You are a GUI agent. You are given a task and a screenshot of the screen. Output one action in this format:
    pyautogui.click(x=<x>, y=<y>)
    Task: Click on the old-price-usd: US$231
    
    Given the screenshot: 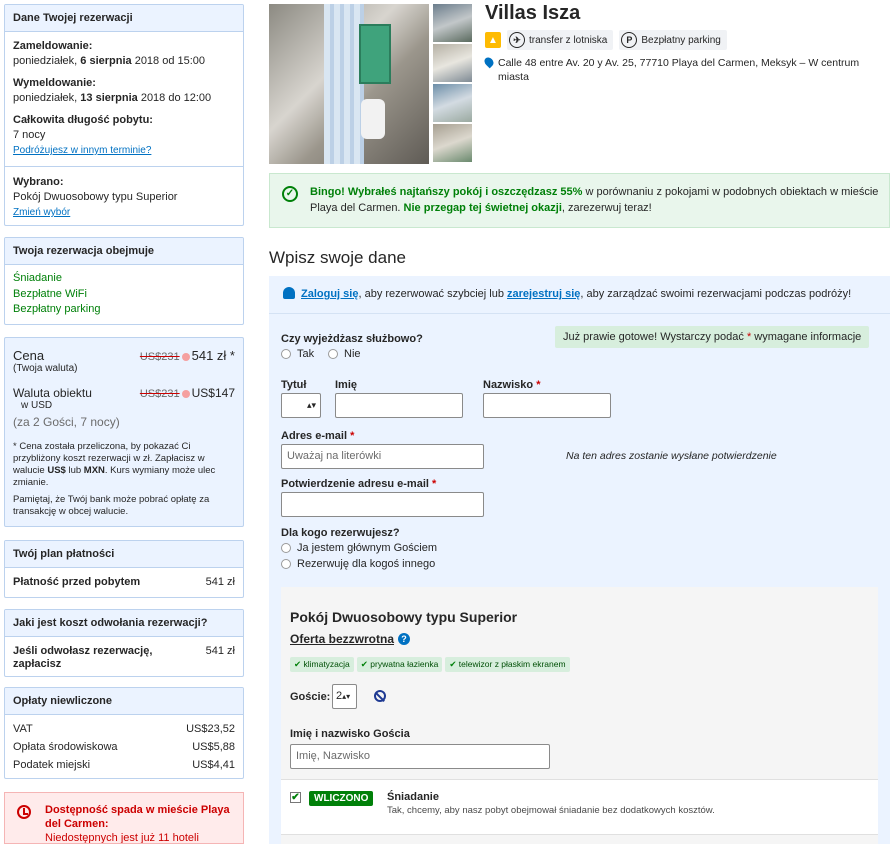 What is the action you would take?
    pyautogui.click(x=159, y=394)
    